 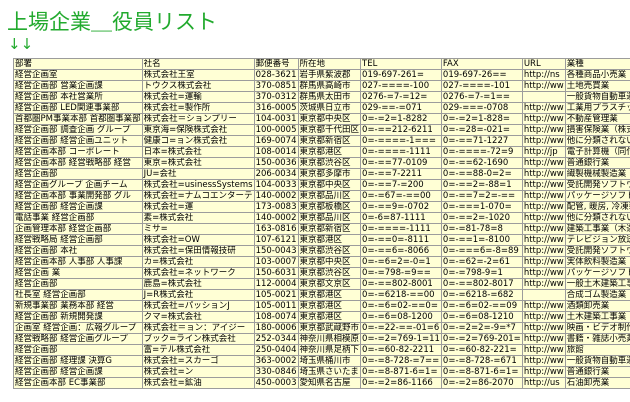 I want to click on cell-company: 日本=株式会社, so click(x=198, y=152).